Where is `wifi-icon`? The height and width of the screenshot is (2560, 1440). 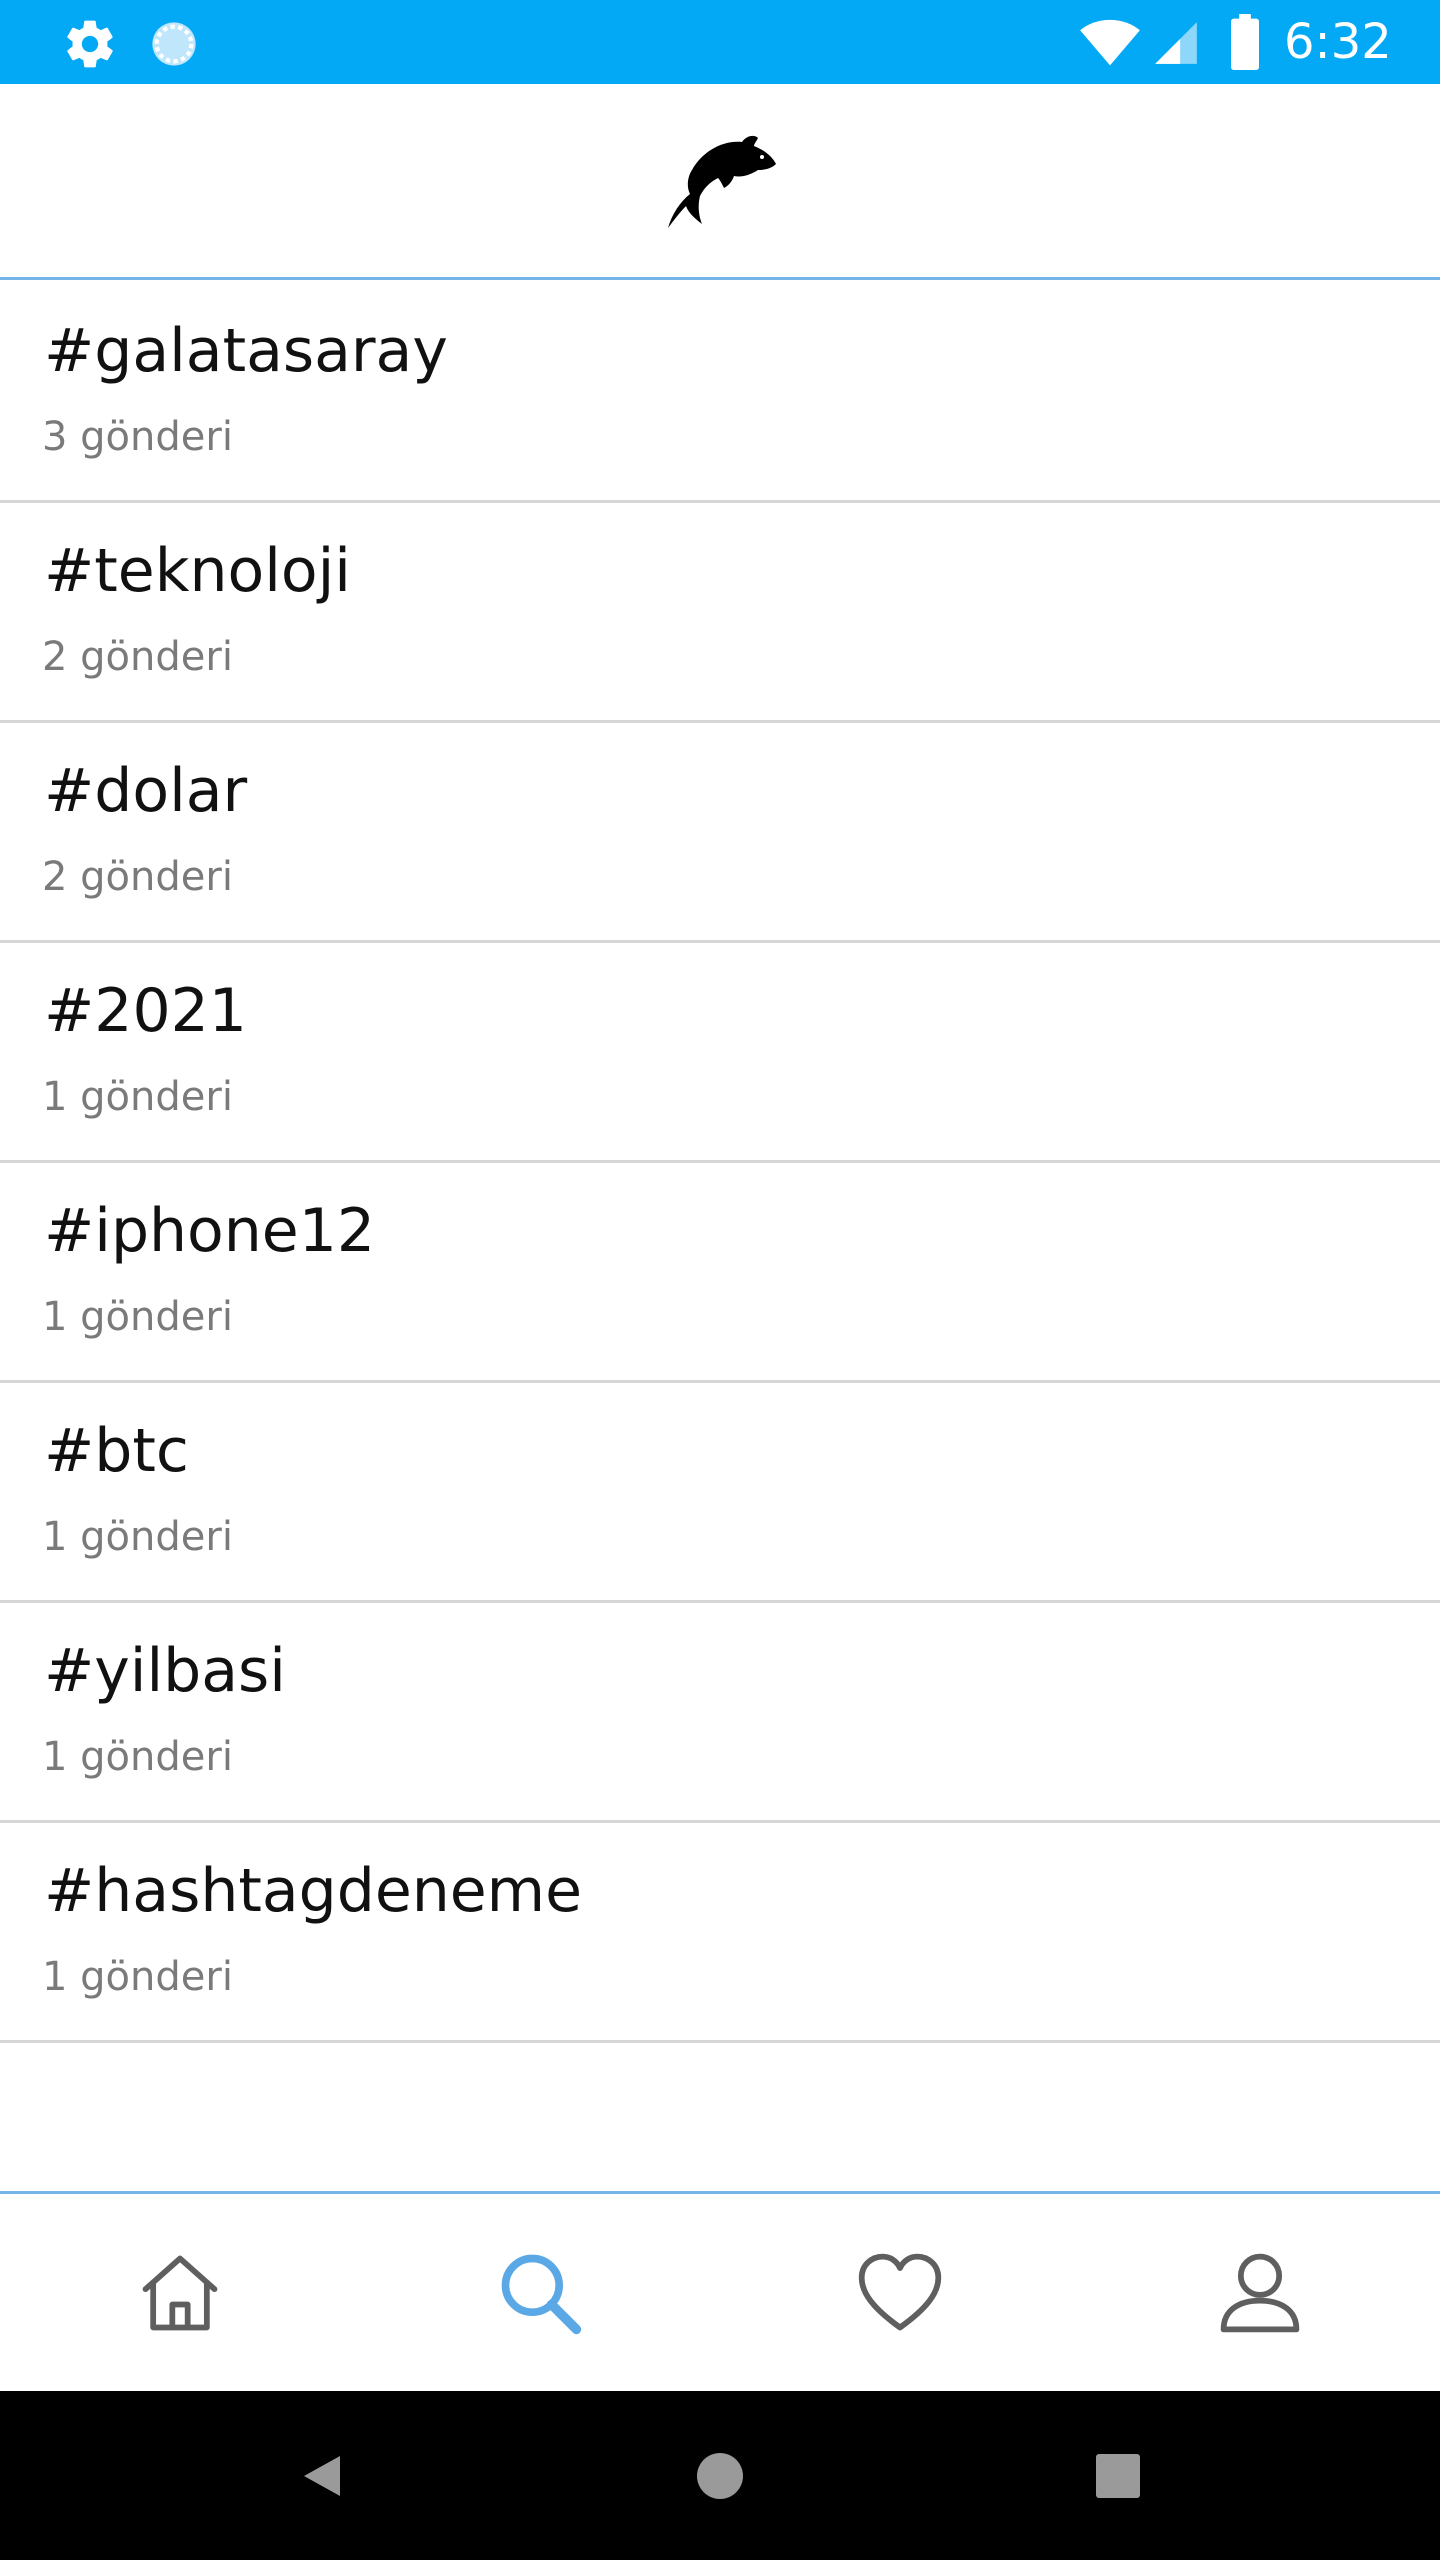
wifi-icon is located at coordinates (1110, 42).